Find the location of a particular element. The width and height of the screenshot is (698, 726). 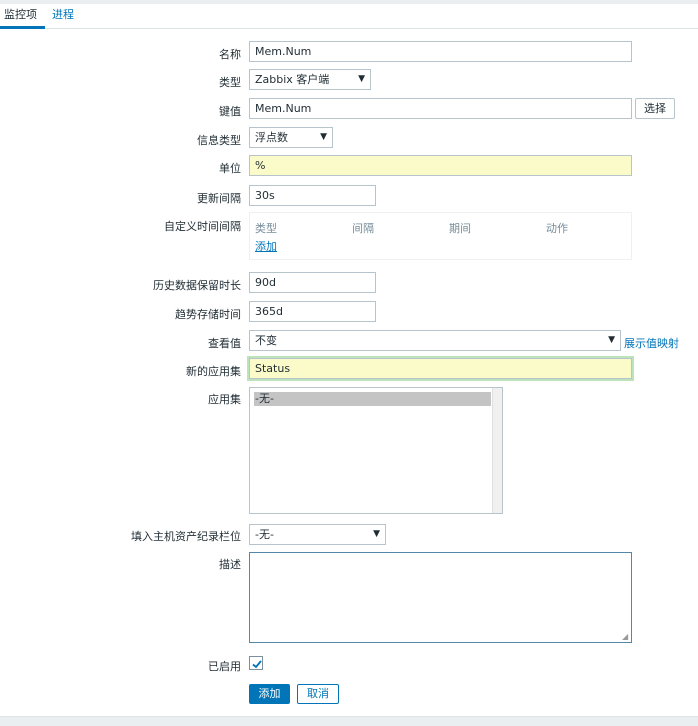

valuemap-select-value: 不变 is located at coordinates (266, 340).